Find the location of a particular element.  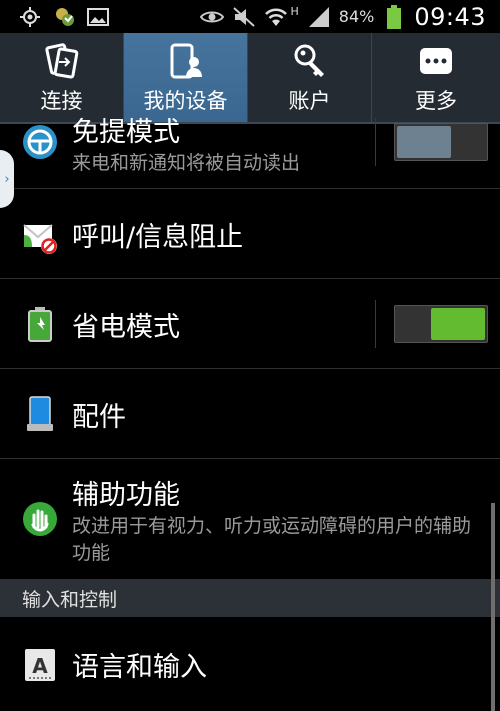

power-saving-toggle is located at coordinates (441, 324).